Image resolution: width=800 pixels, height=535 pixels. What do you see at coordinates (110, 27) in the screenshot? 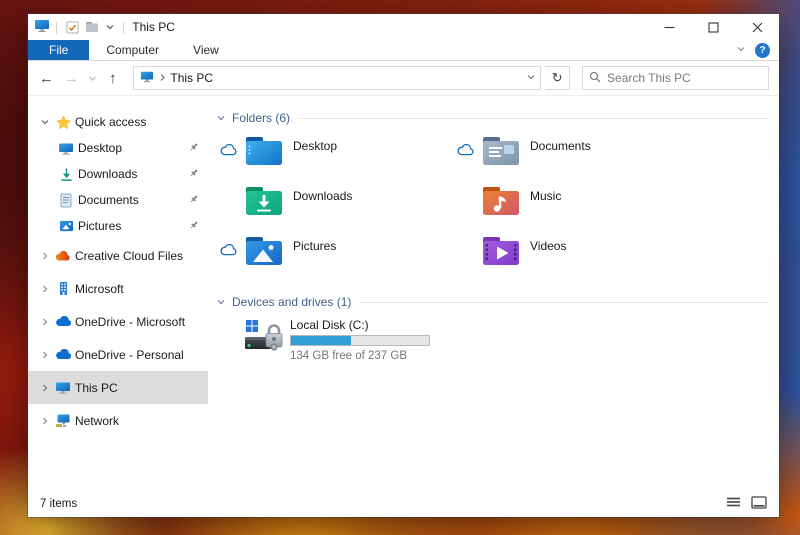
I see `customize-qat-chevron-icon` at bounding box center [110, 27].